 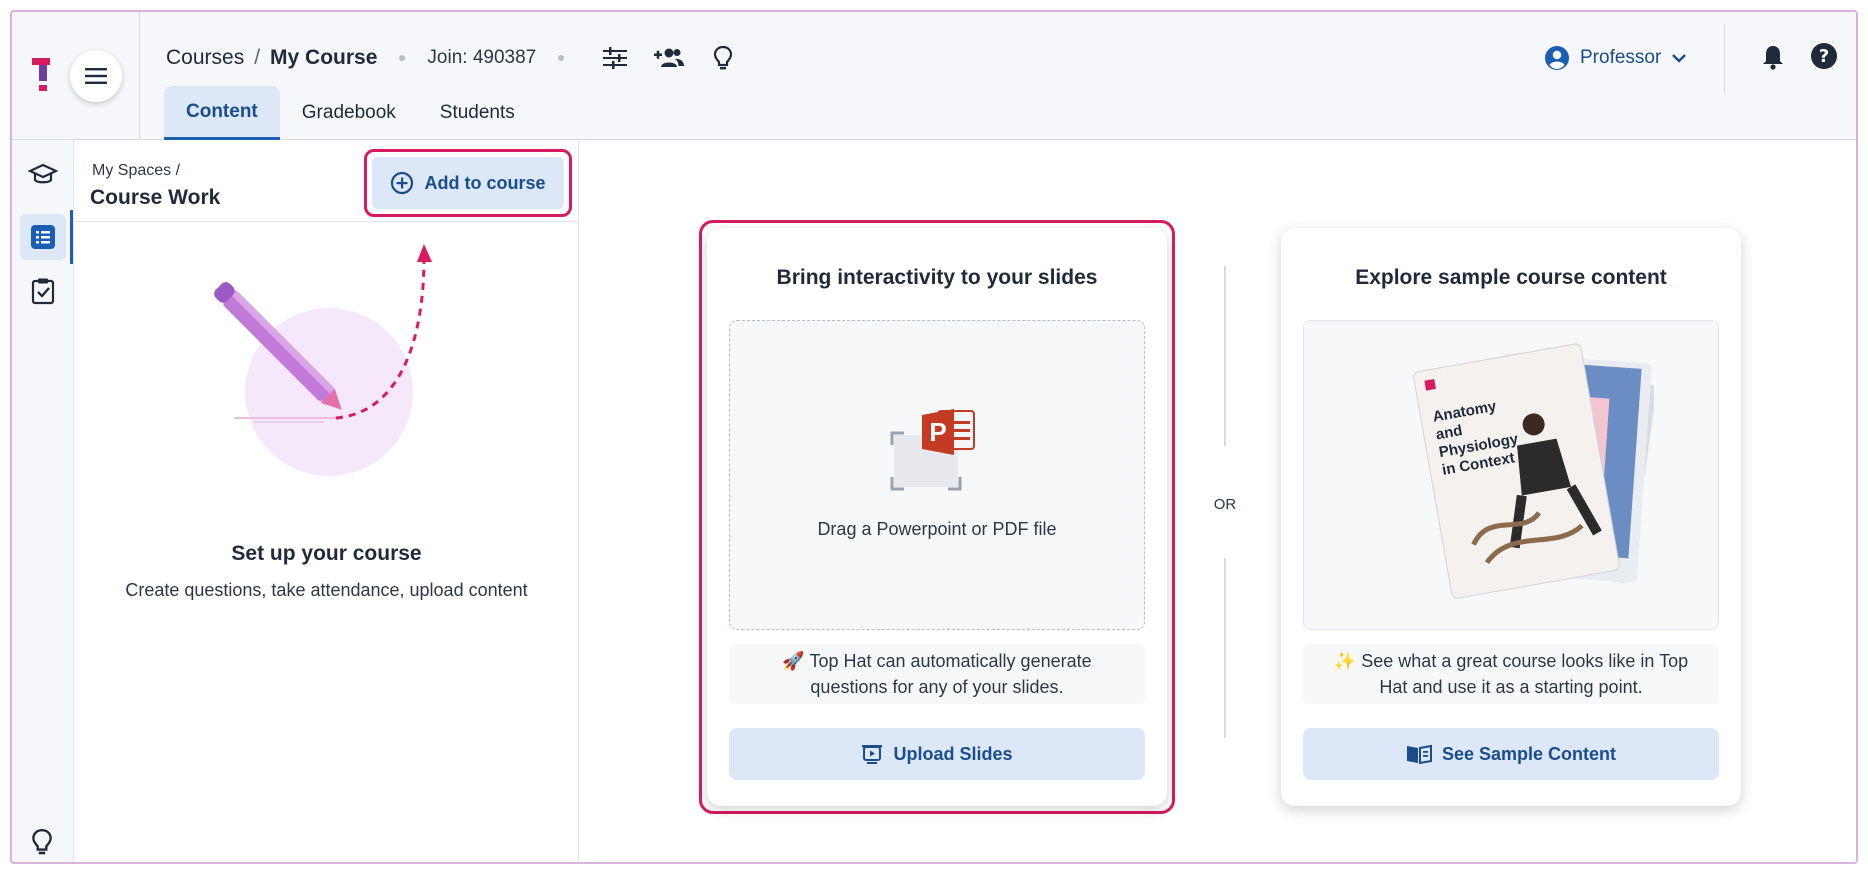 I want to click on note-line: Hat and use it as a starting point., so click(x=1511, y=687).